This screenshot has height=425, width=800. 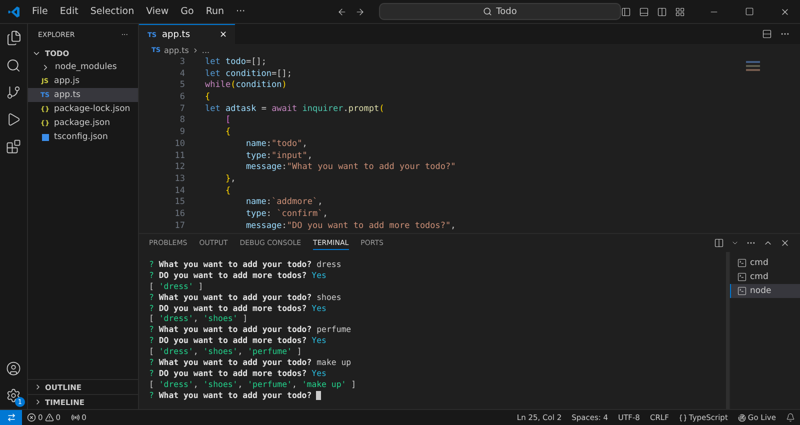 I want to click on remote-button, so click(x=11, y=417).